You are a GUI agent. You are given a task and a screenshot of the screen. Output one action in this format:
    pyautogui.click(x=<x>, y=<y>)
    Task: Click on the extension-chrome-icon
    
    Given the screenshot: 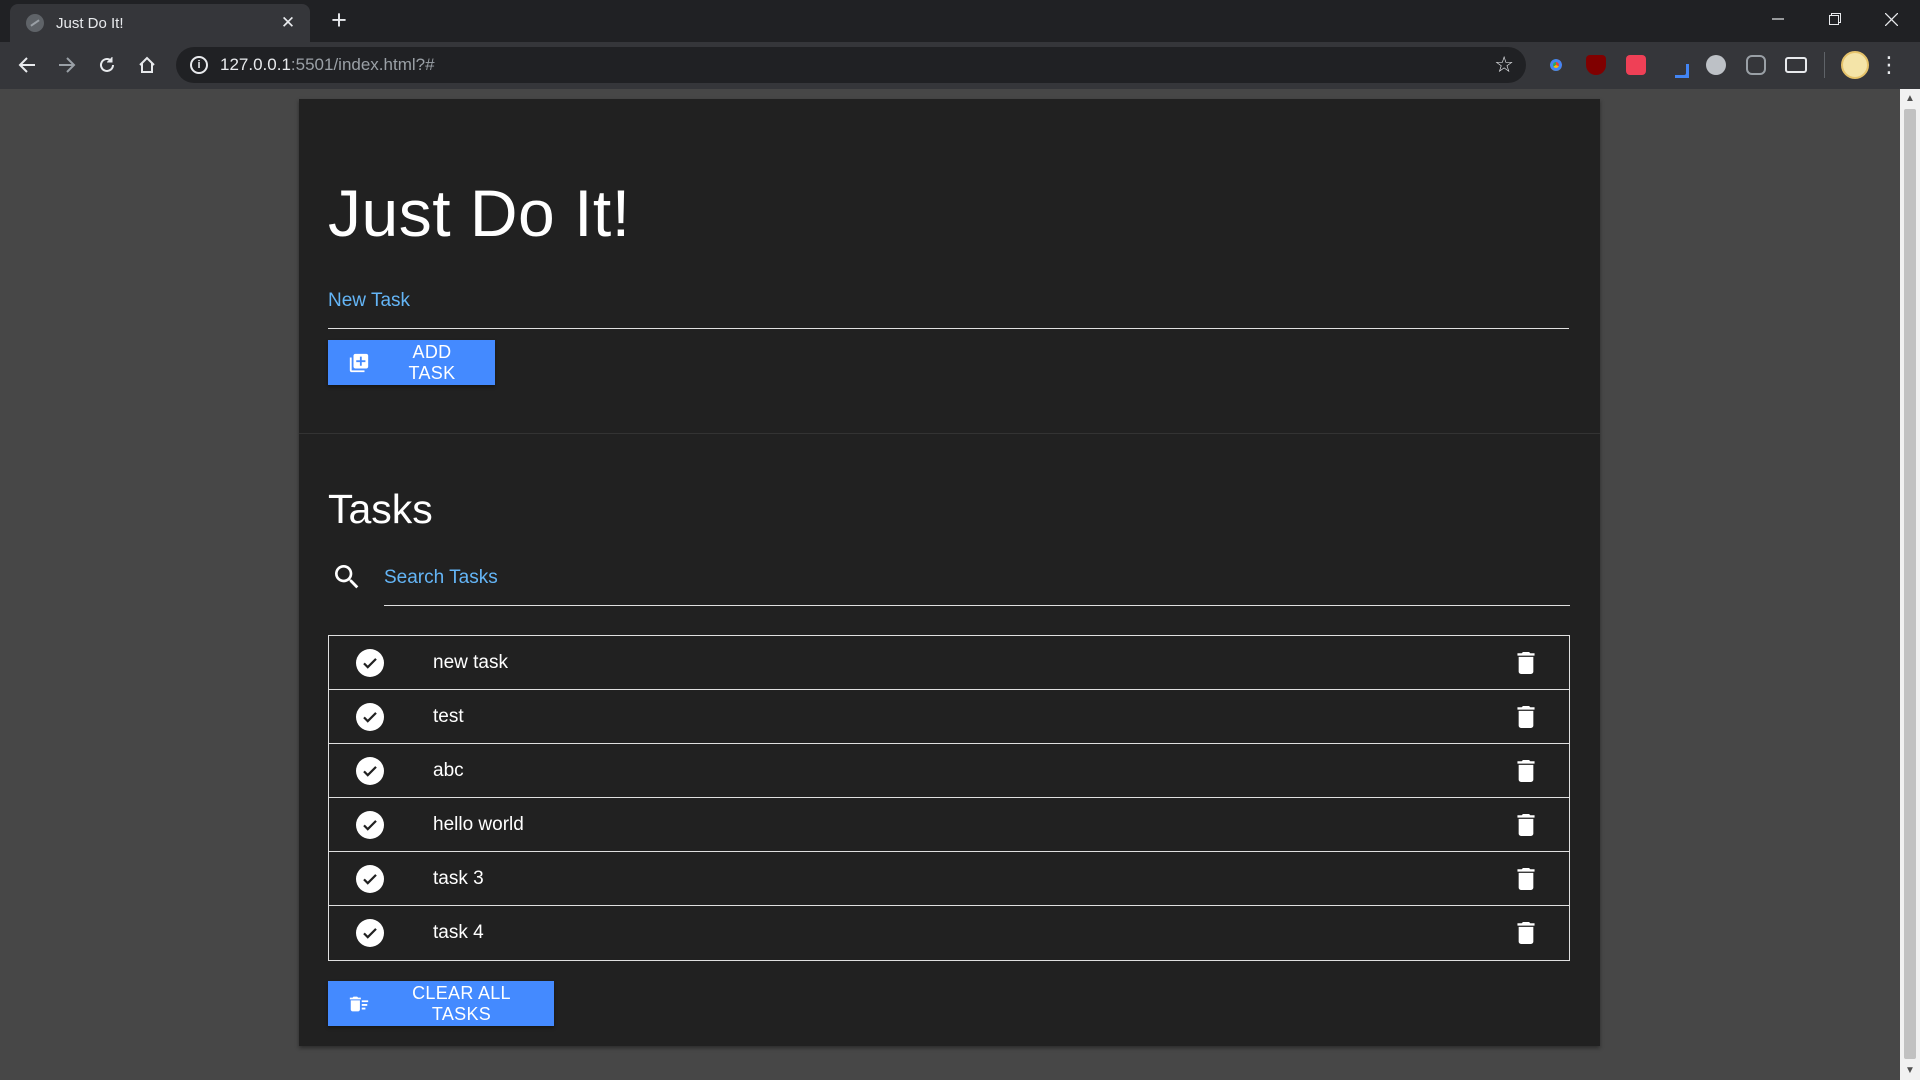 What is the action you would take?
    pyautogui.click(x=1556, y=65)
    